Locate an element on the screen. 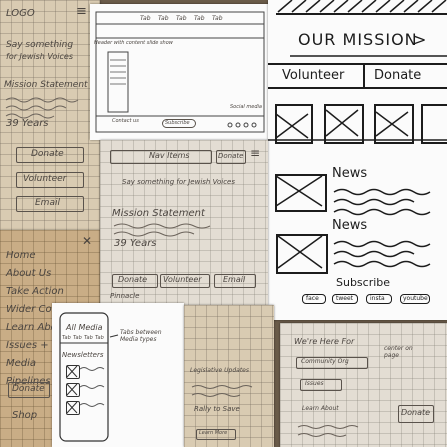 This screenshot has width=447, height=447. desk-social-note: Social media is located at coordinates (246, 107).